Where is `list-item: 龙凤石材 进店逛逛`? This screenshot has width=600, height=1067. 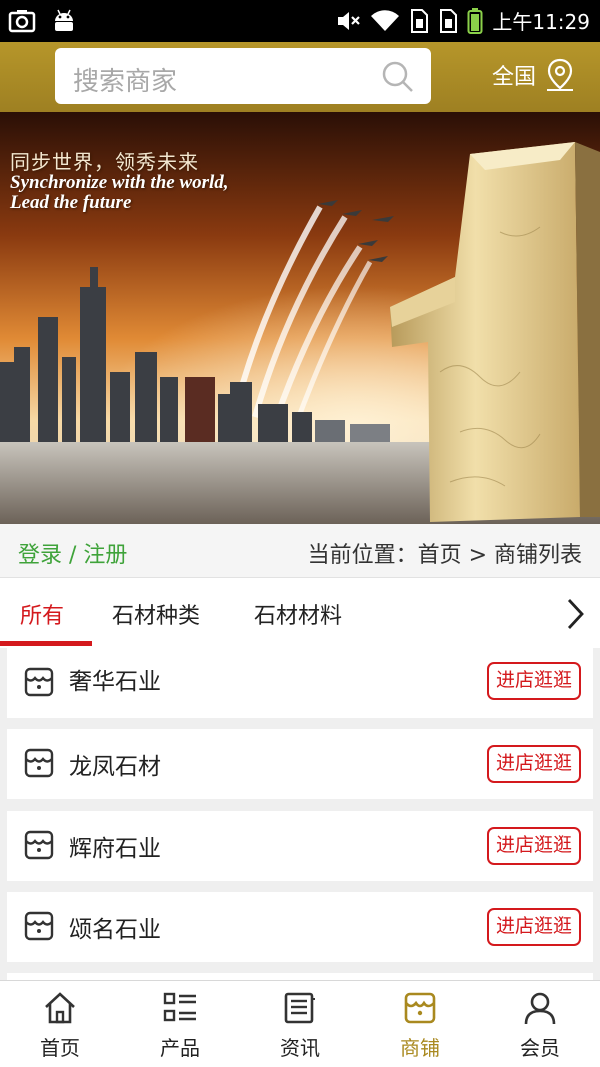 list-item: 龙凤石材 进店逛逛 is located at coordinates (300, 764).